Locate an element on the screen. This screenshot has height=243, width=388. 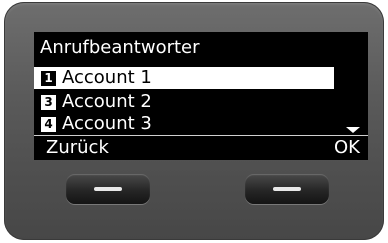
list-item-label: Account 3 is located at coordinates (107, 123).